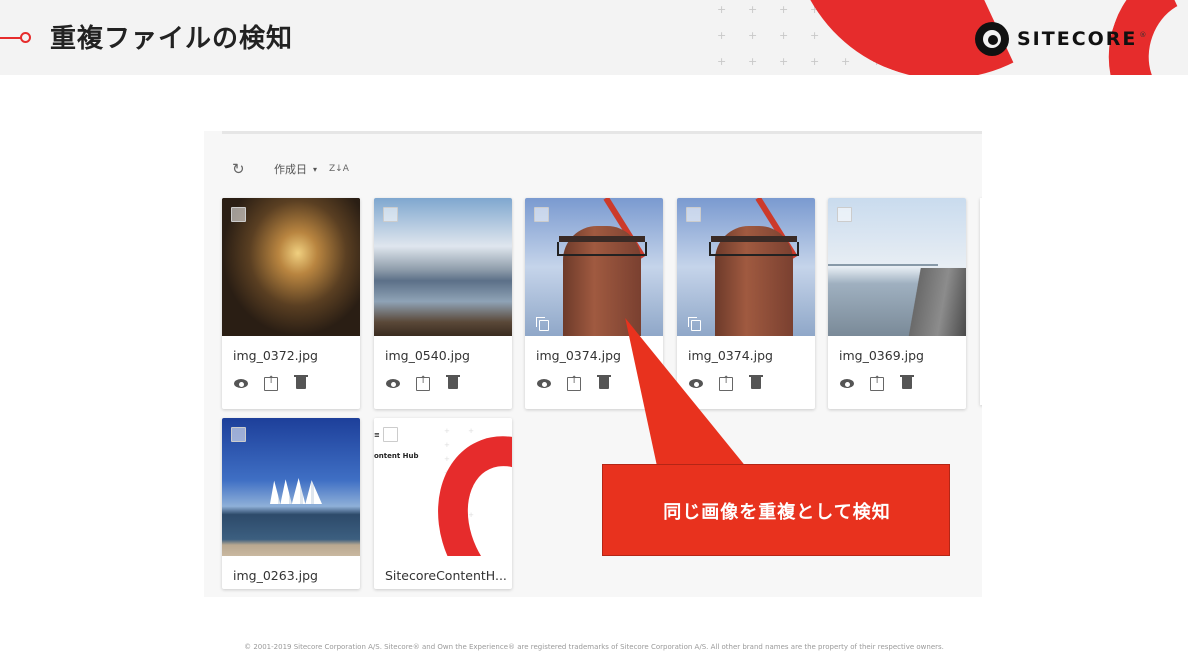 The height and width of the screenshot is (663, 1188). I want to click on callout-box: 同じ画像を重複として検知, so click(776, 510).